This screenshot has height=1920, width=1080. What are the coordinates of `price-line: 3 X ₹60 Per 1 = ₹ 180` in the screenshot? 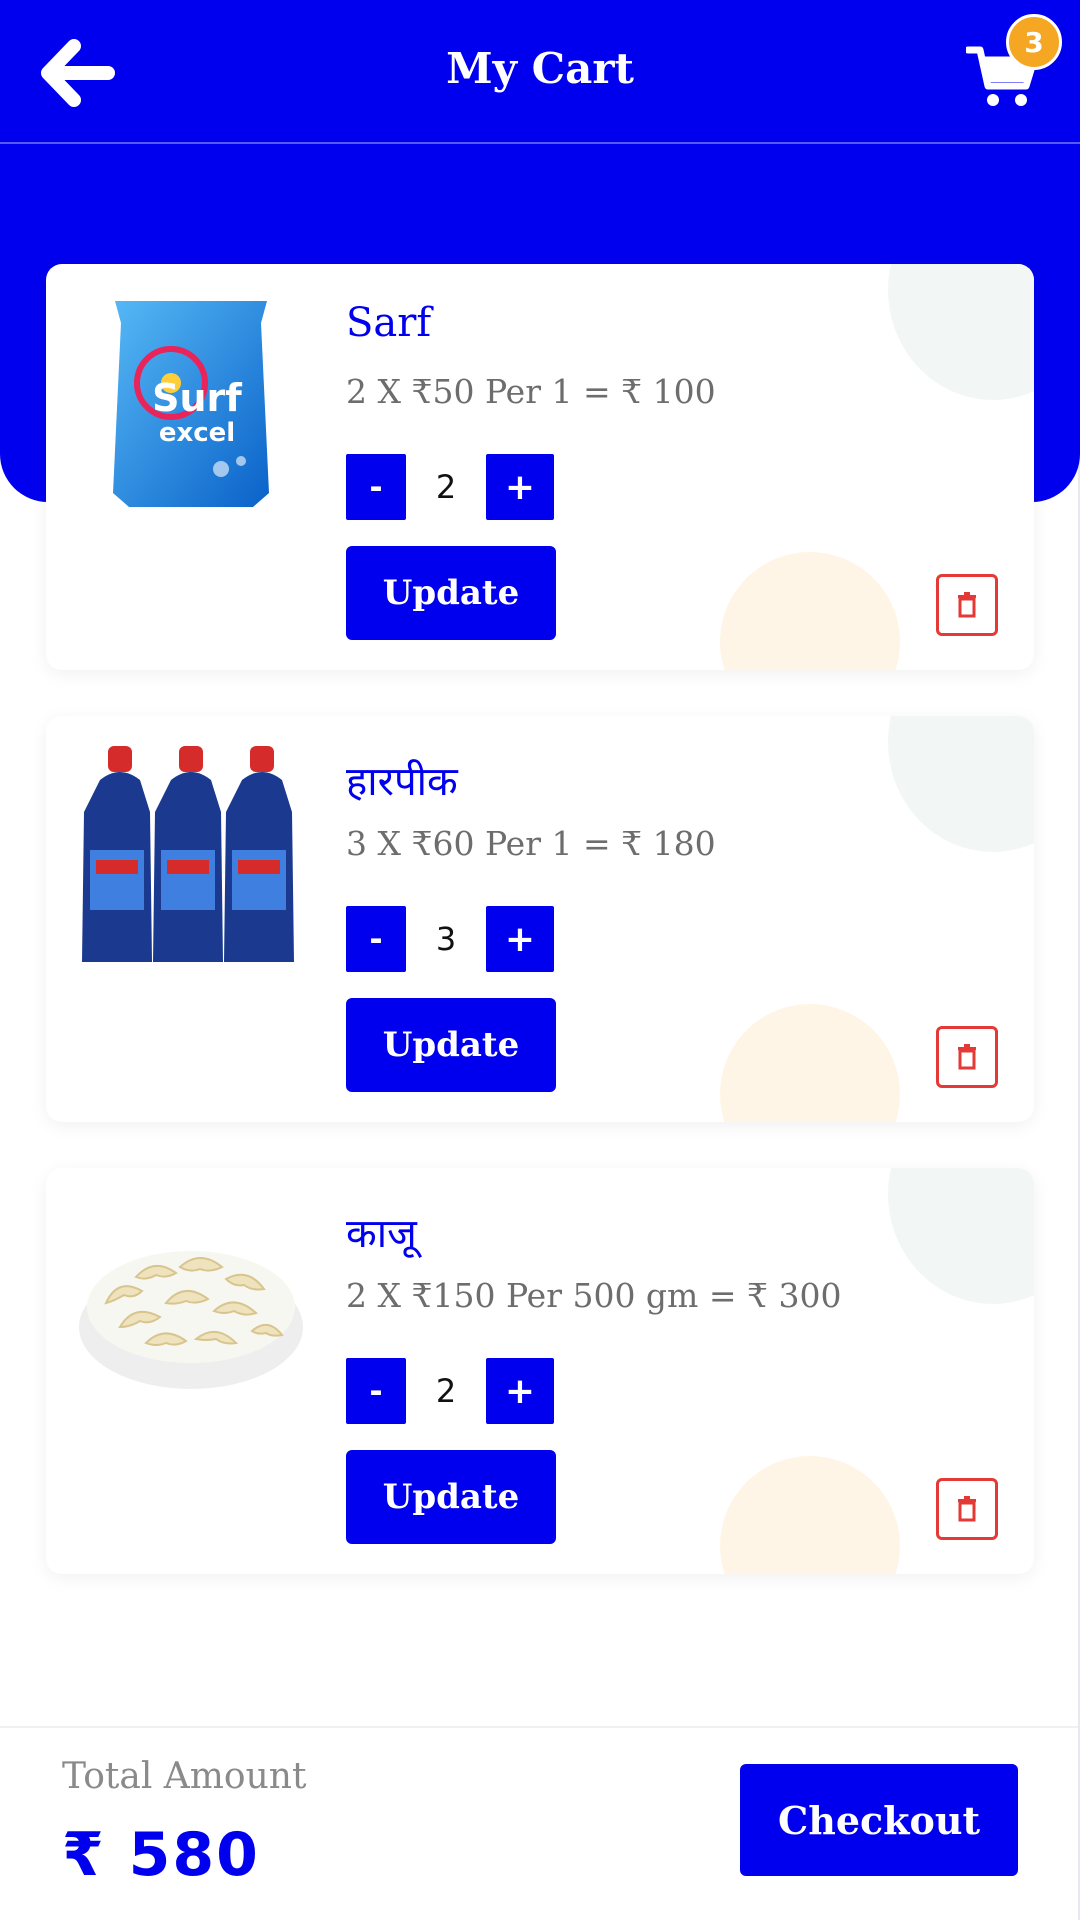 It's located at (531, 843).